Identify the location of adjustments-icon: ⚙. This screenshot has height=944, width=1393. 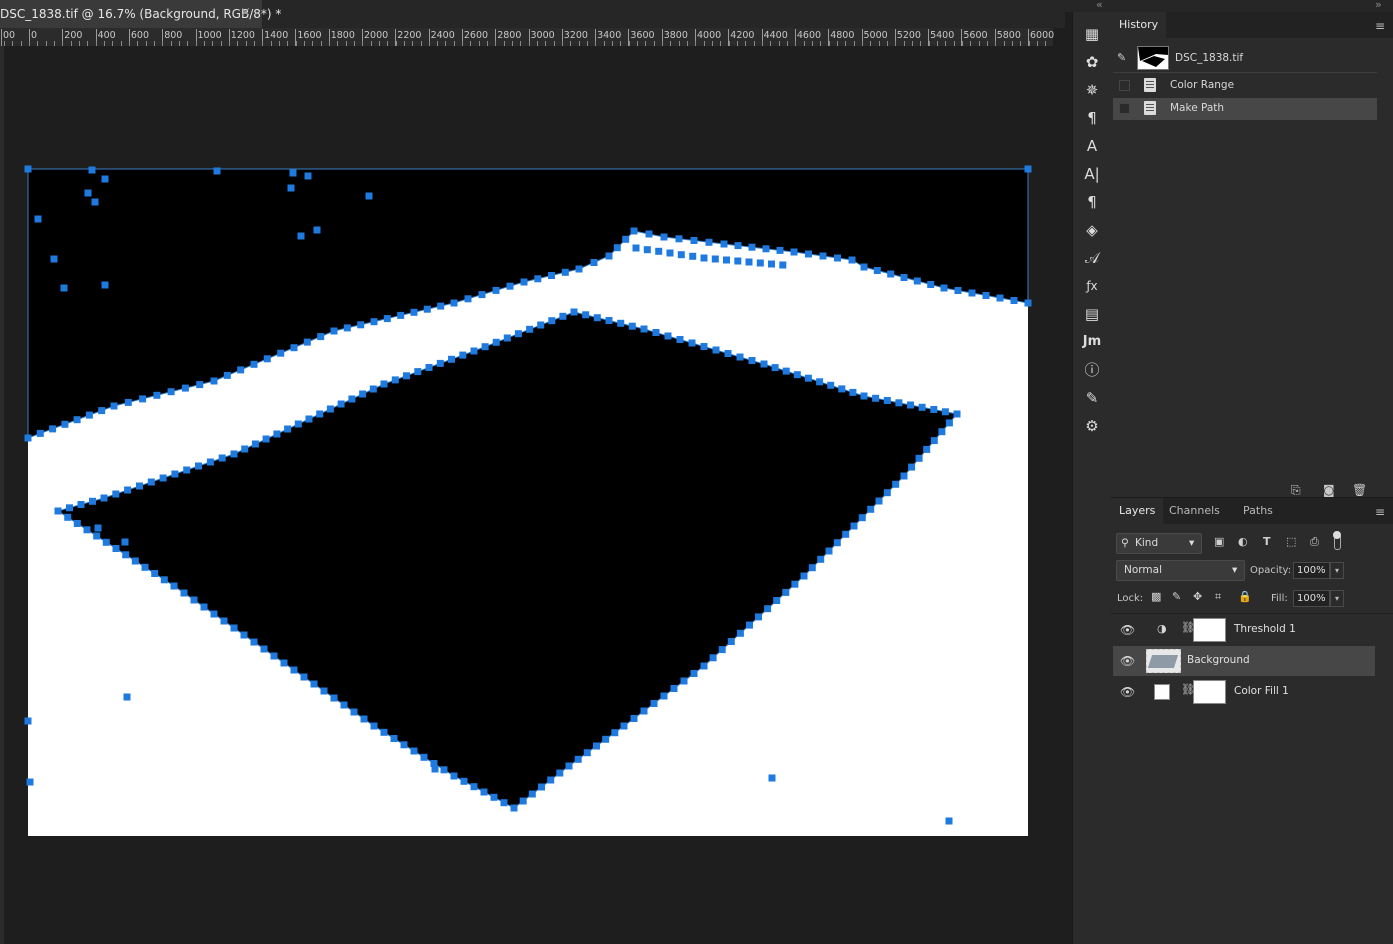
(1092, 426).